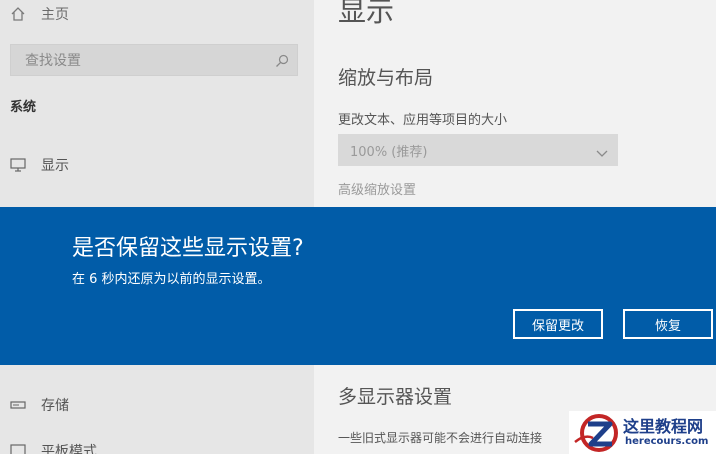 The height and width of the screenshot is (454, 716). What do you see at coordinates (19, 405) in the screenshot?
I see `storage-icon` at bounding box center [19, 405].